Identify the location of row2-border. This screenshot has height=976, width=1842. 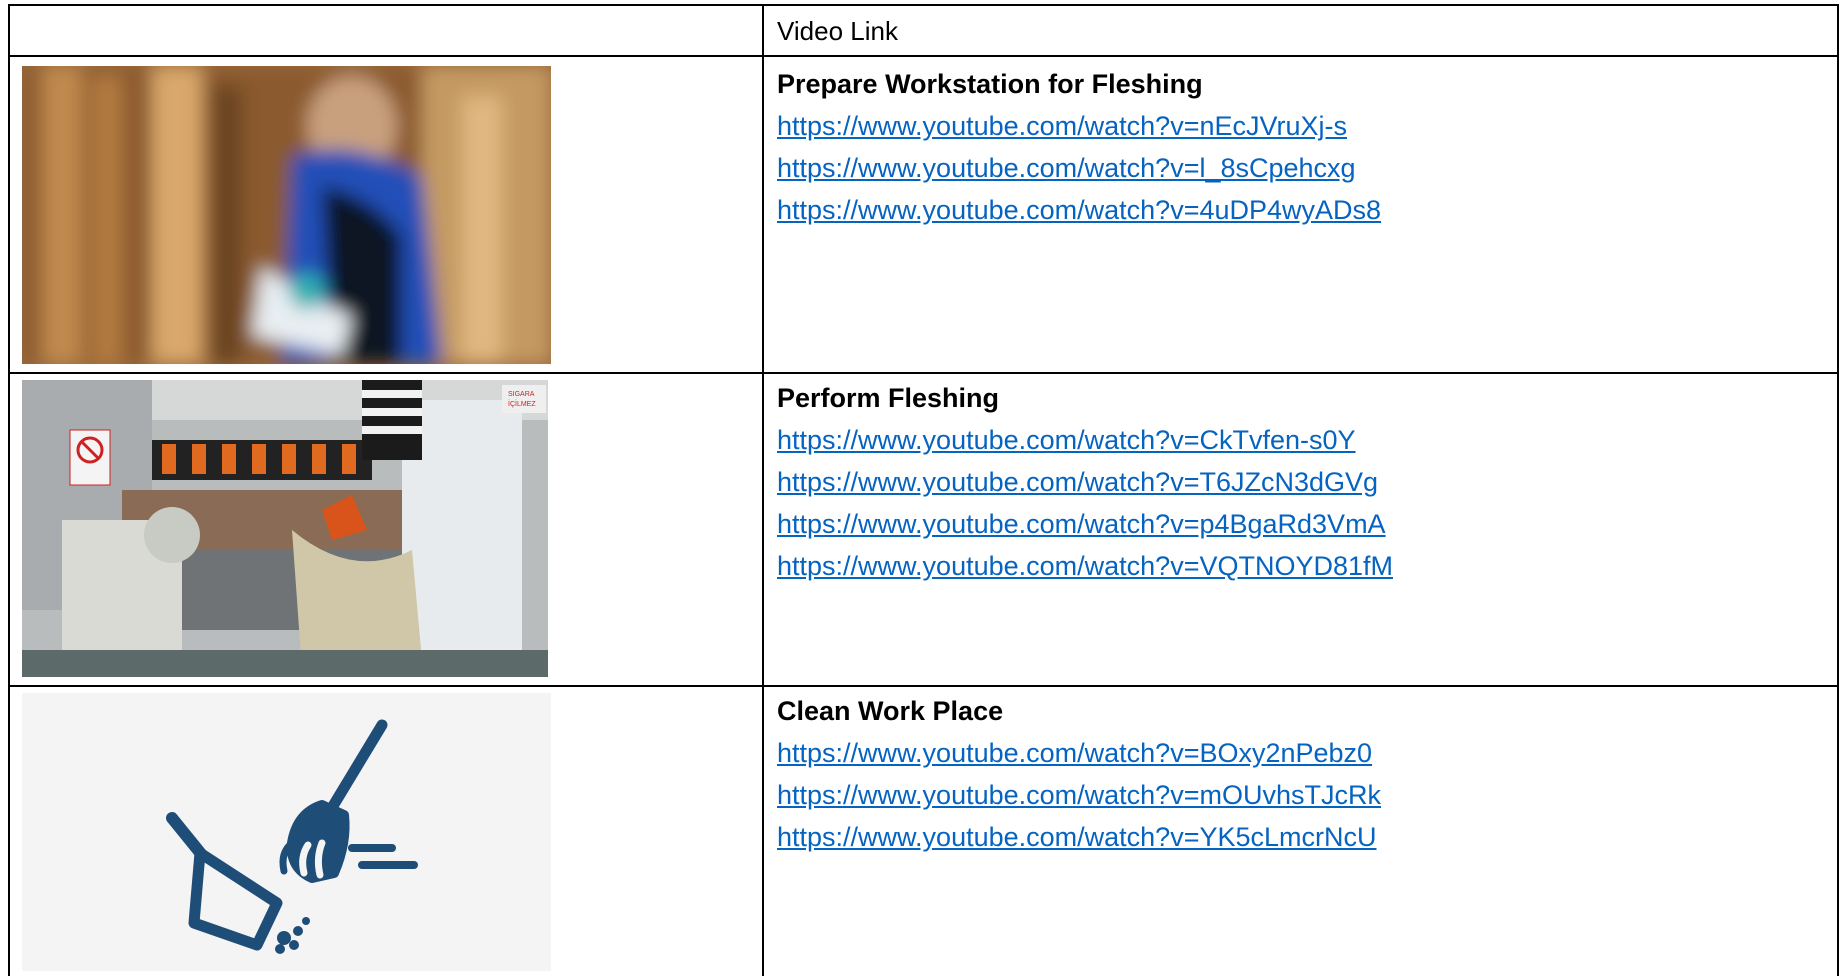
(923, 686).